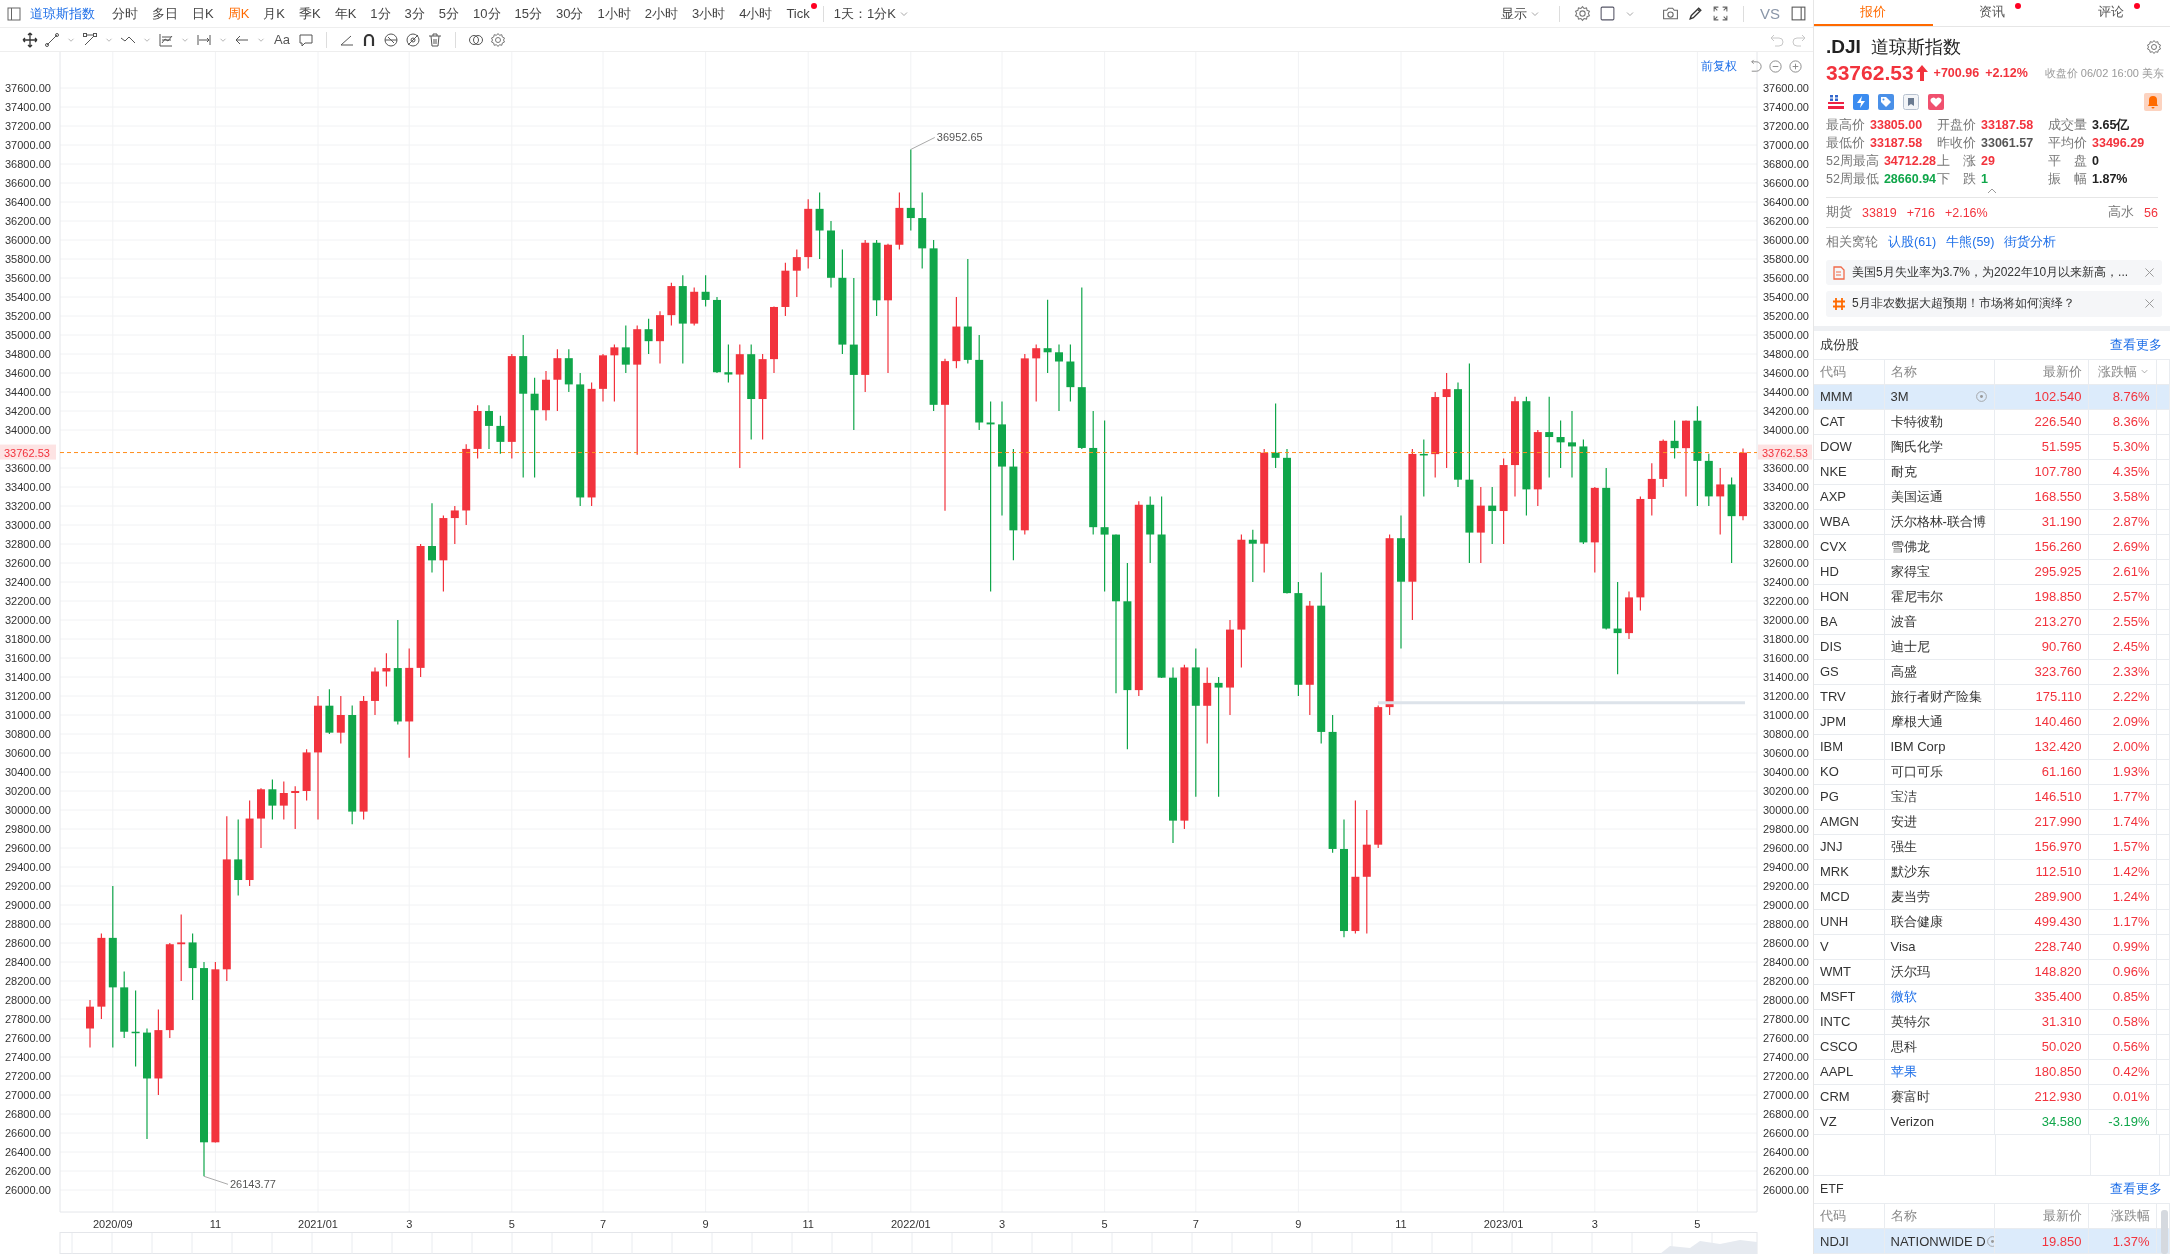 This screenshot has width=2170, height=1254. Describe the element at coordinates (2058, 622) in the screenshot. I see `table-cell: 213.270` at that location.